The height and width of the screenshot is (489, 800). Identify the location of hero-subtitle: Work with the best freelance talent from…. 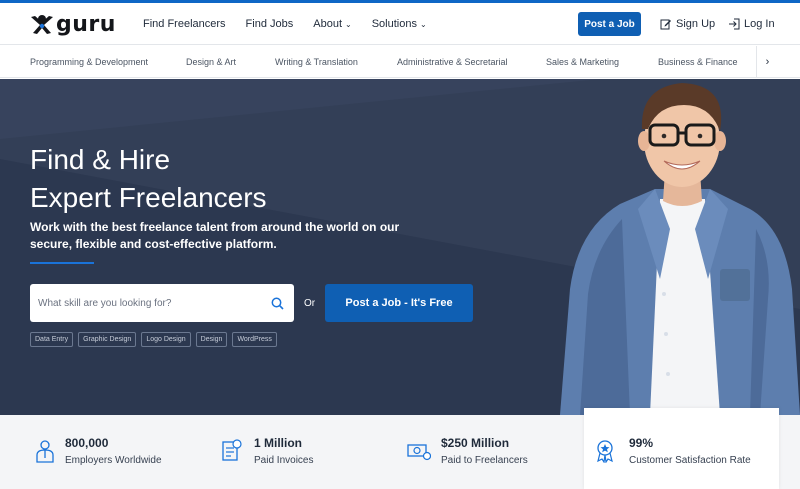
(215, 235).